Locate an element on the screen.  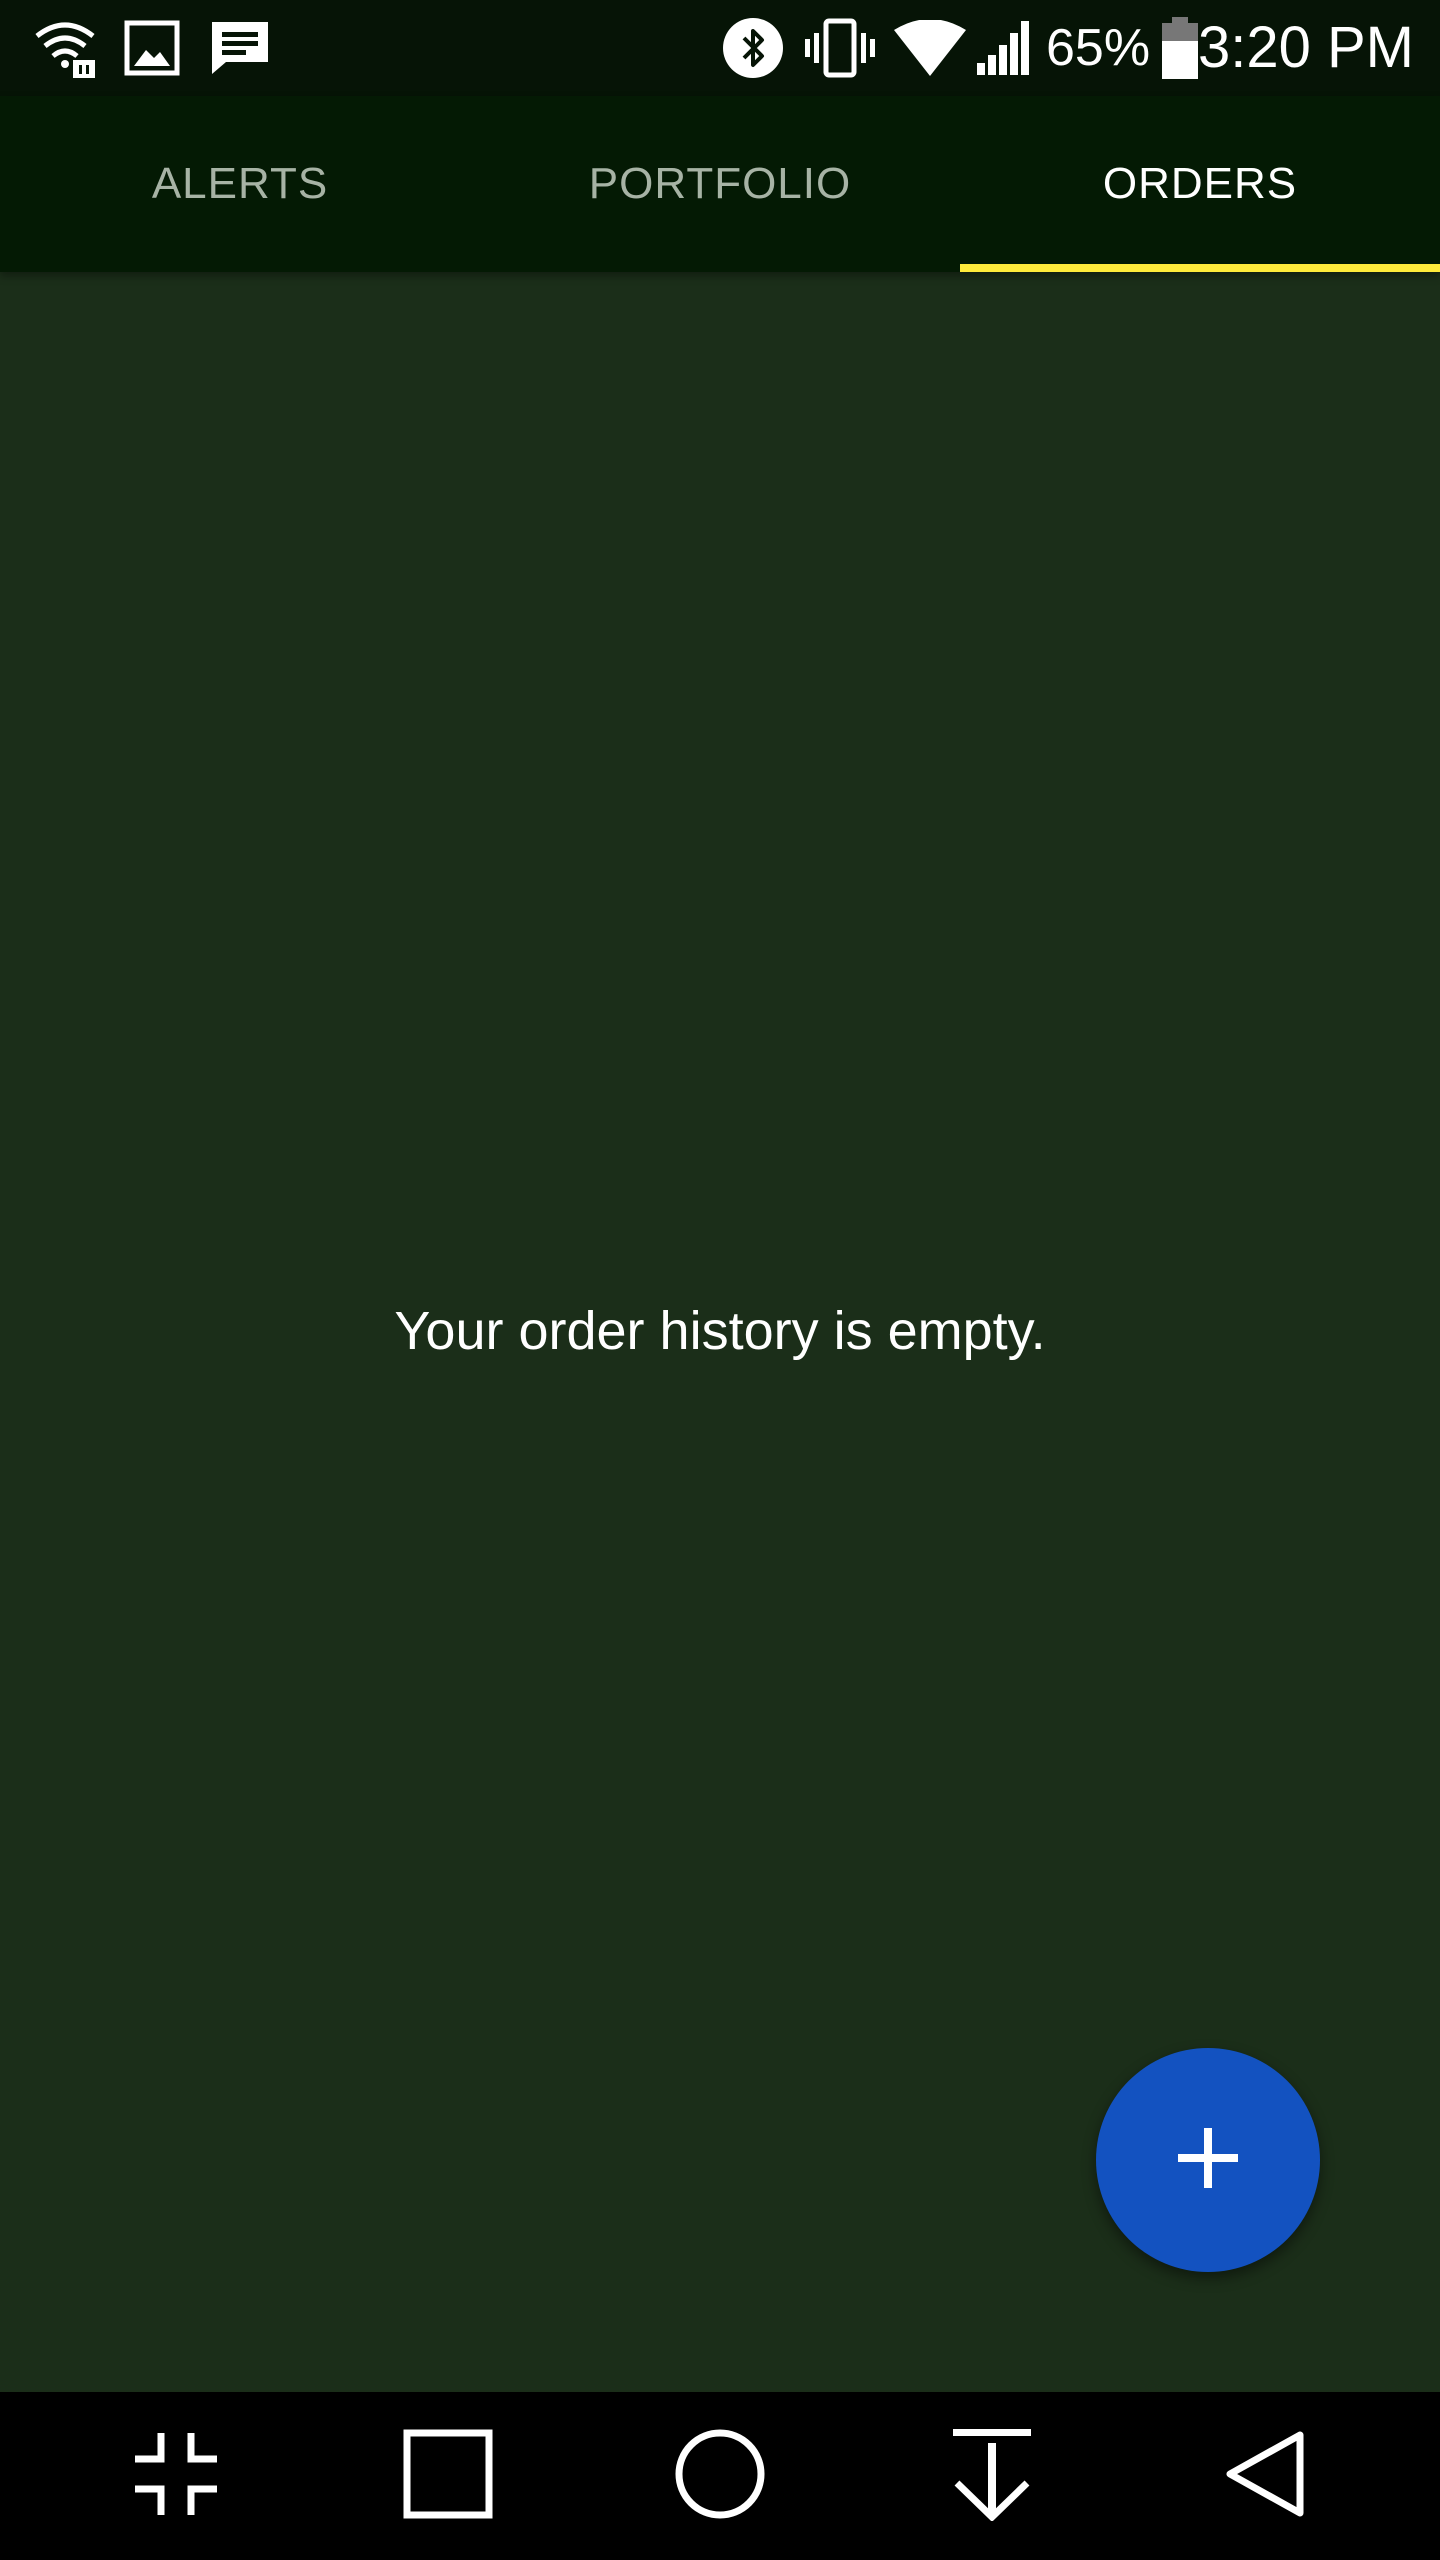
recent-apps-button is located at coordinates (448, 2476).